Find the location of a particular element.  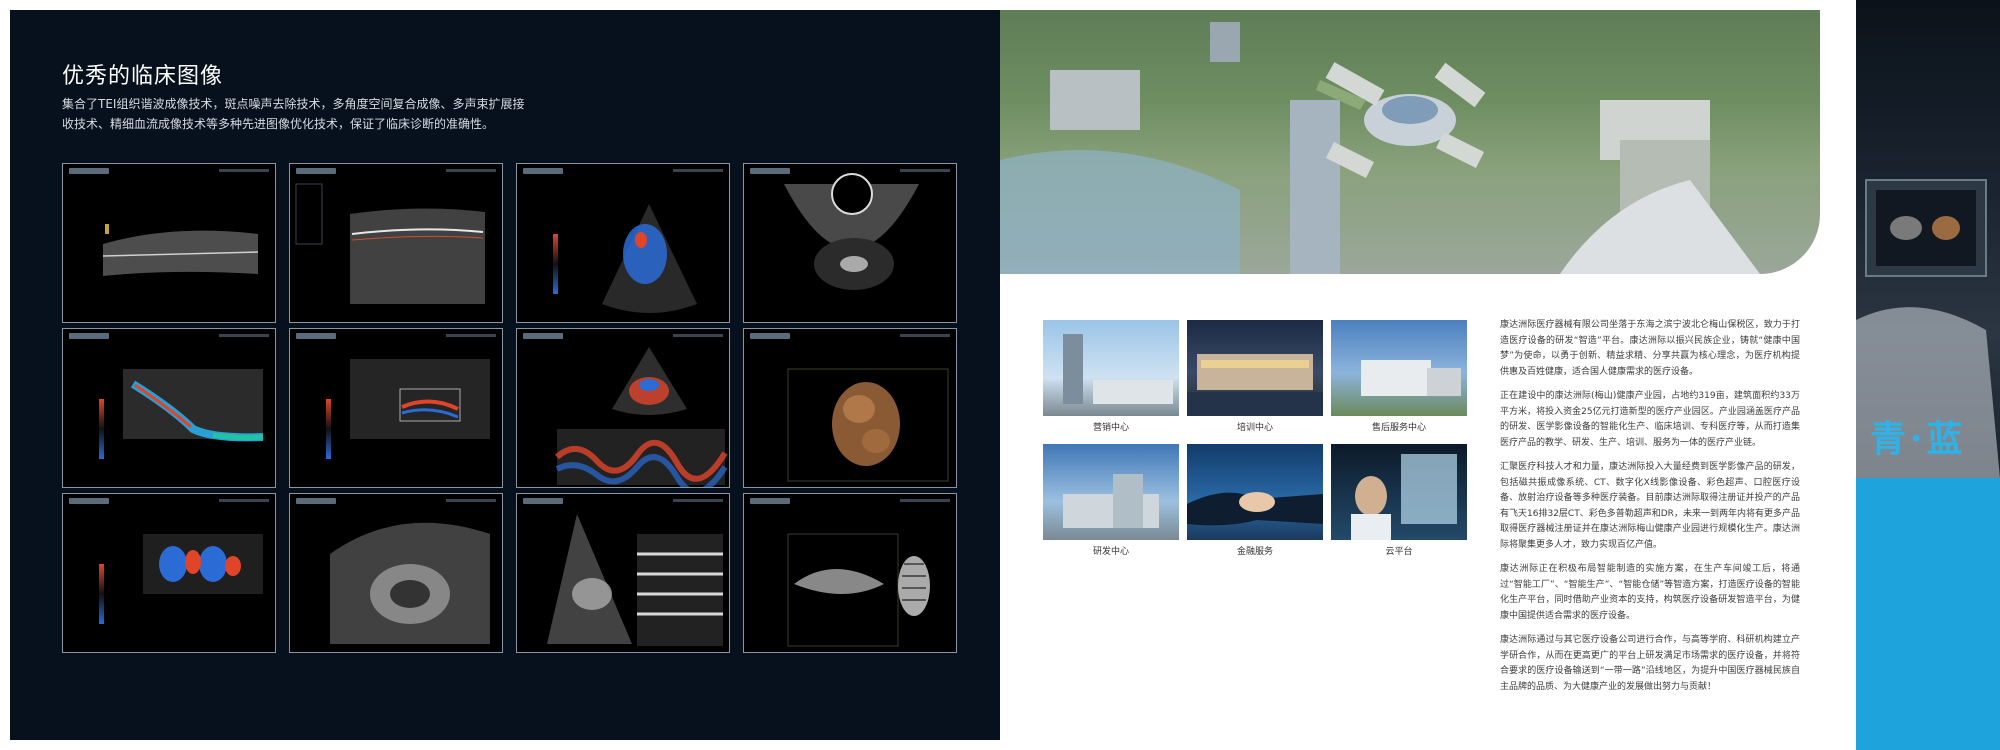

caption-after-sales-center: 售后服务中心 is located at coordinates (1398, 428).